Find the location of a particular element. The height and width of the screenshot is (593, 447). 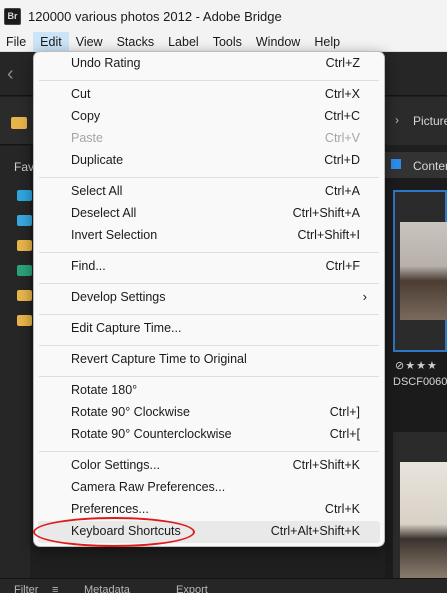

menu-item-label: Paste is located at coordinates (87, 138).